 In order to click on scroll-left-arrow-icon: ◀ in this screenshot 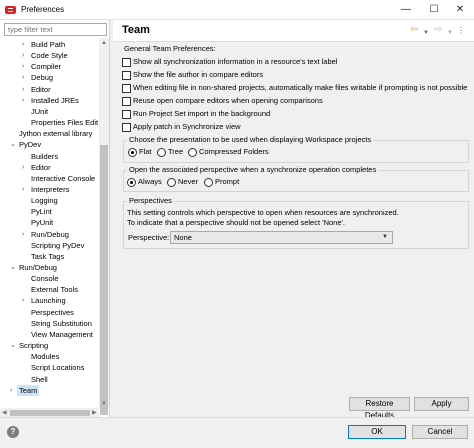, I will do `click(4, 412)`.